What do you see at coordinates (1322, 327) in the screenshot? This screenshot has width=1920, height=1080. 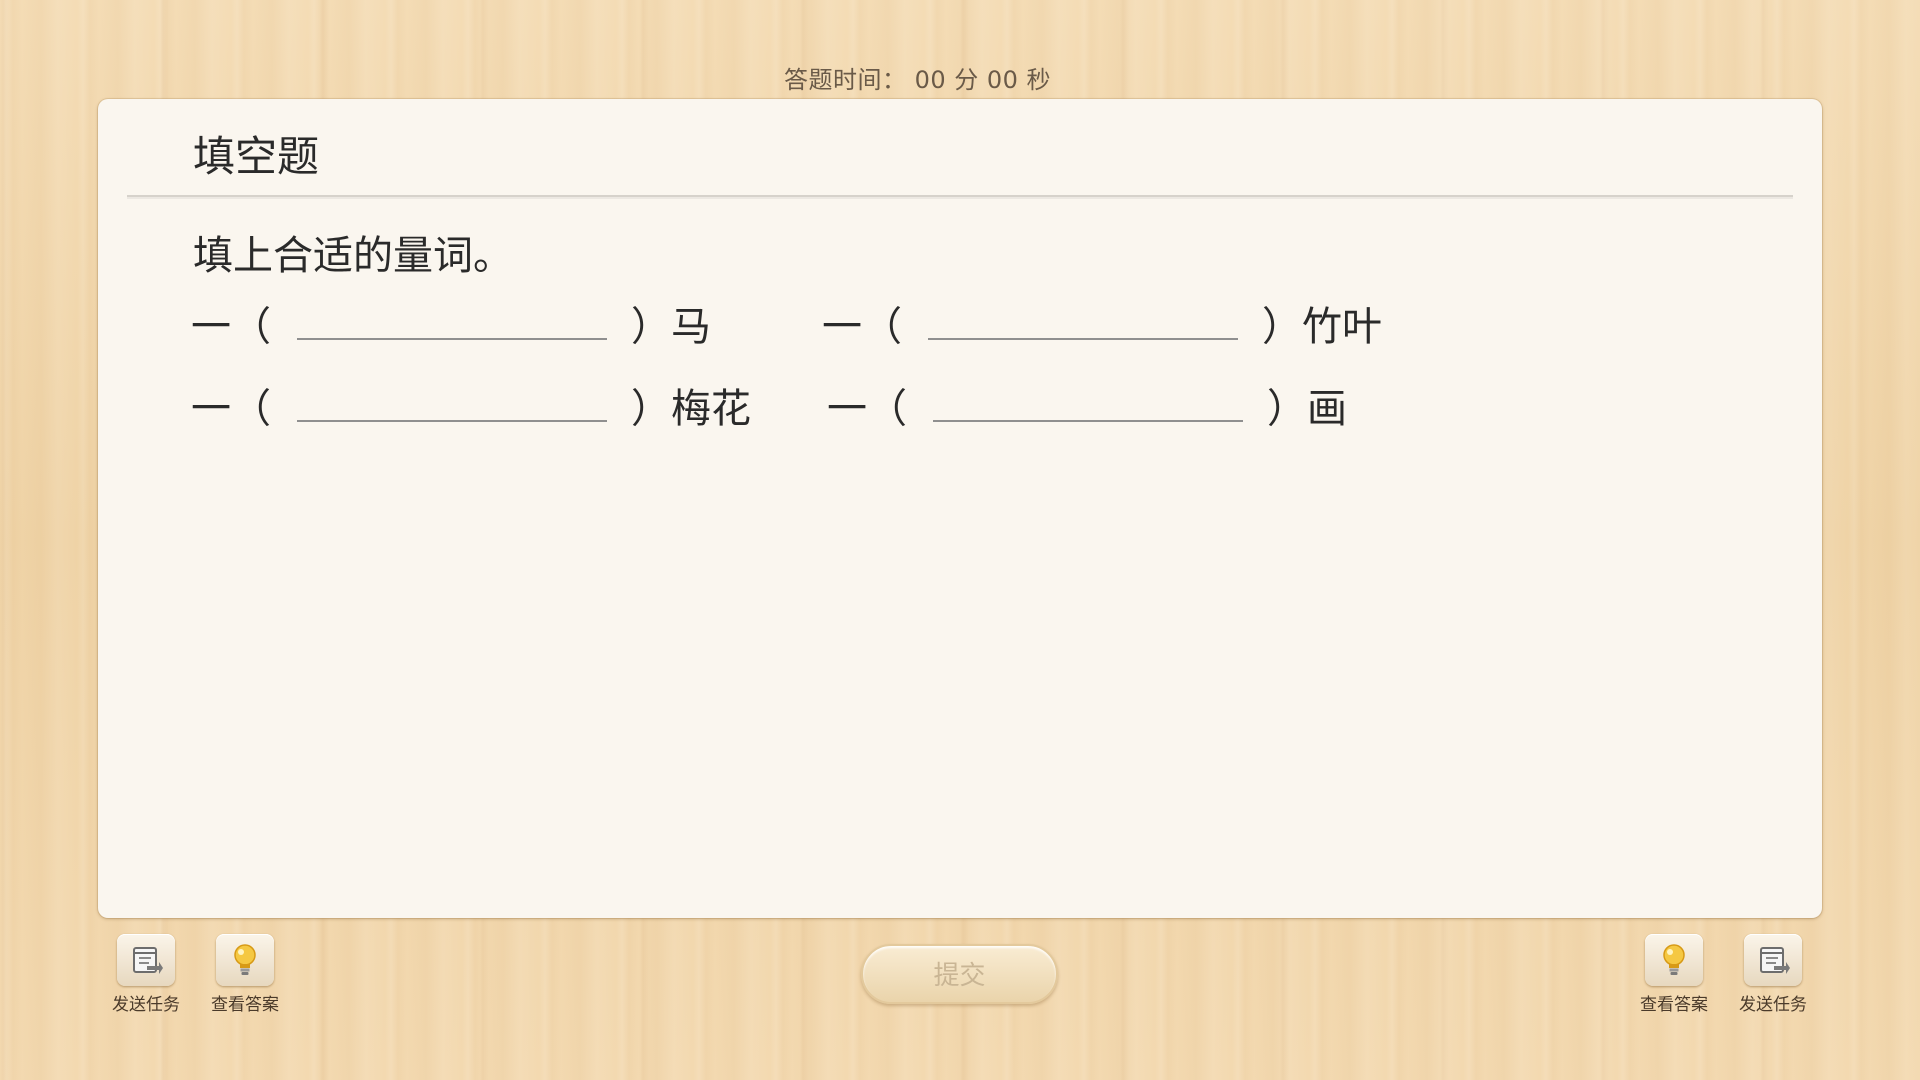 I see `blank-suffix: ）竹叶` at bounding box center [1322, 327].